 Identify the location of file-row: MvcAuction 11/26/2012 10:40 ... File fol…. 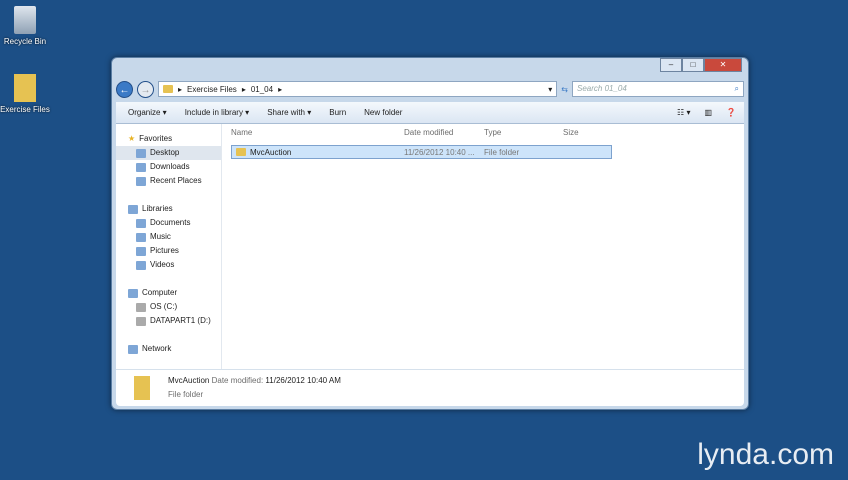
(421, 152).